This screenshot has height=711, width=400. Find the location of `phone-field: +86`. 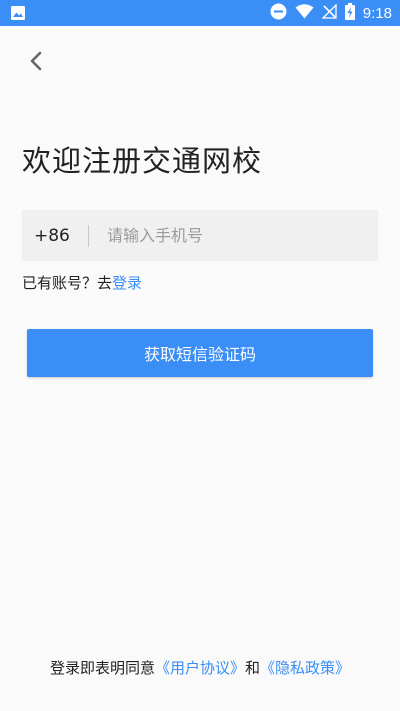

phone-field: +86 is located at coordinates (200, 235).